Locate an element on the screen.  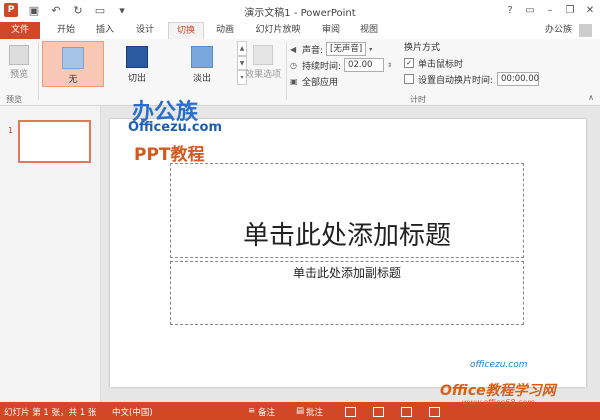
comments-icon: ▤ is located at coordinates (300, 411).